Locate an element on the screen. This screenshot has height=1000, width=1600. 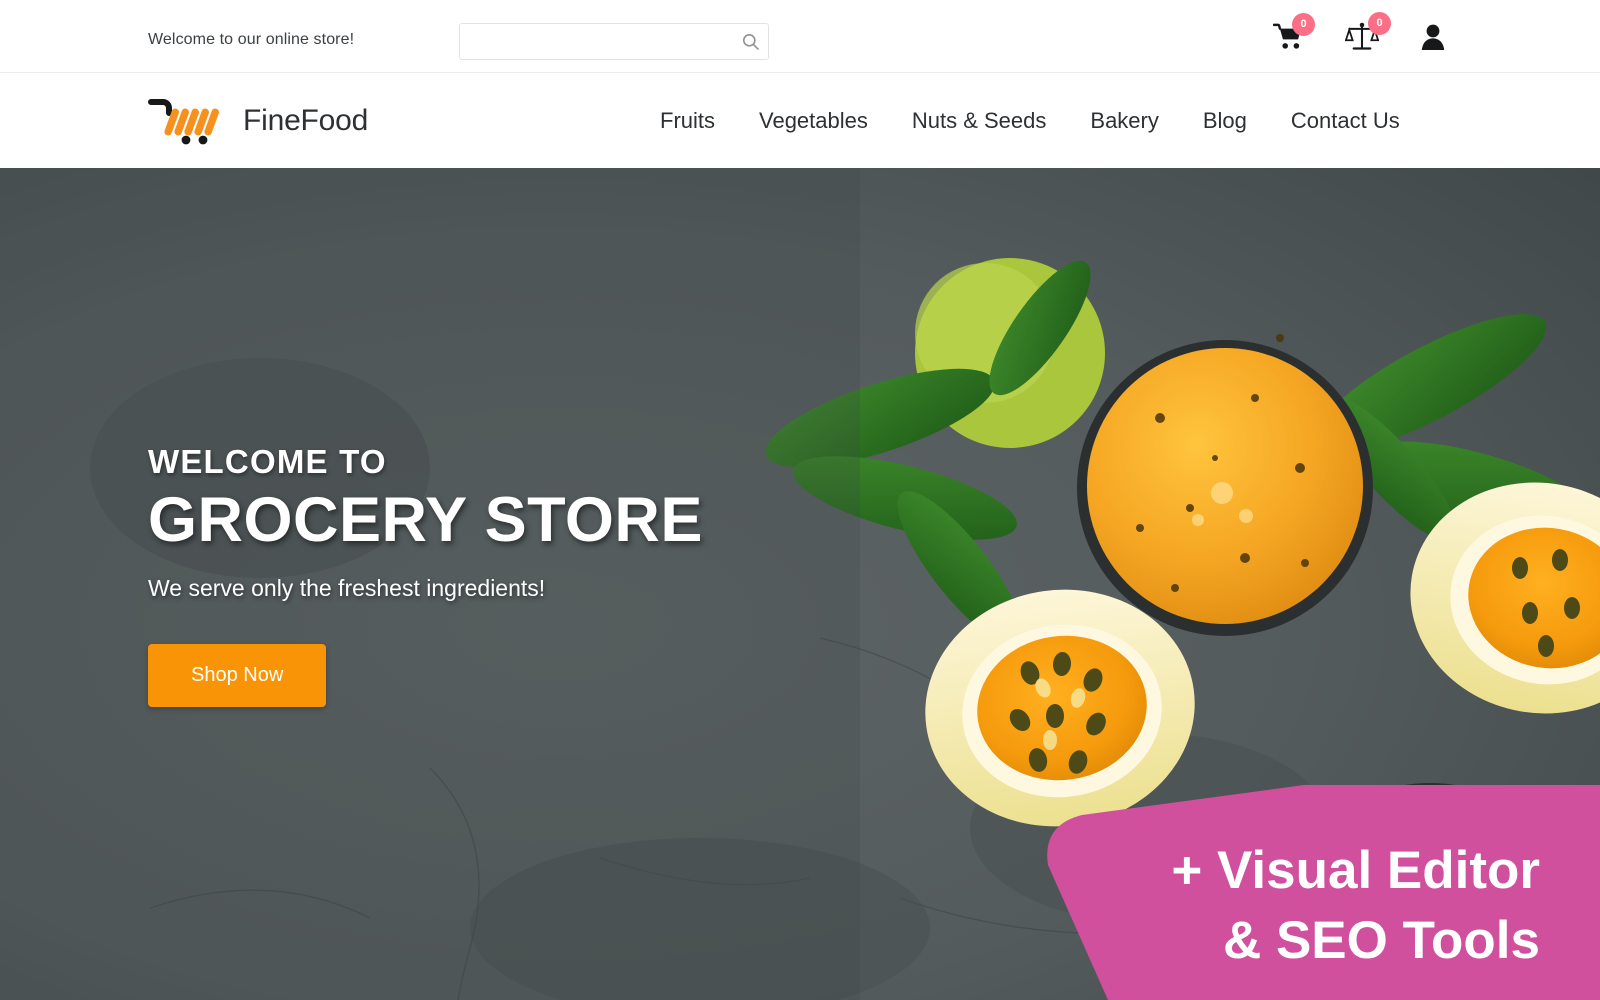
compare-count-badge: 0 is located at coordinates (1379, 23).